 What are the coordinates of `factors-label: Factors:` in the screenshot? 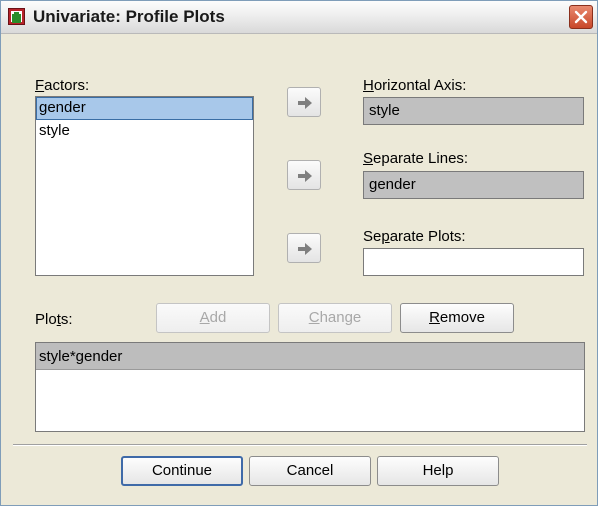 It's located at (62, 85).